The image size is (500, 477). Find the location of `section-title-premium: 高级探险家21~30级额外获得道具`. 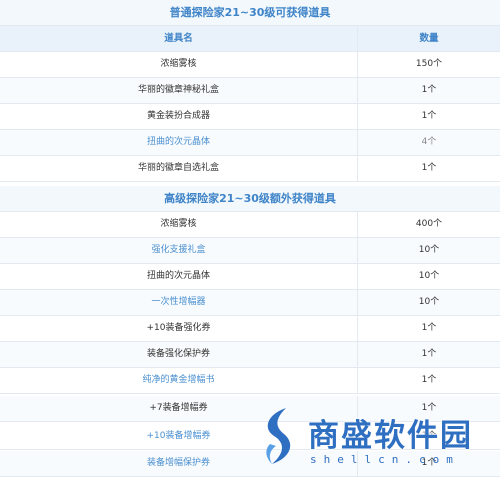

section-title-premium: 高级探险家21~30级额外获得道具 is located at coordinates (250, 199).